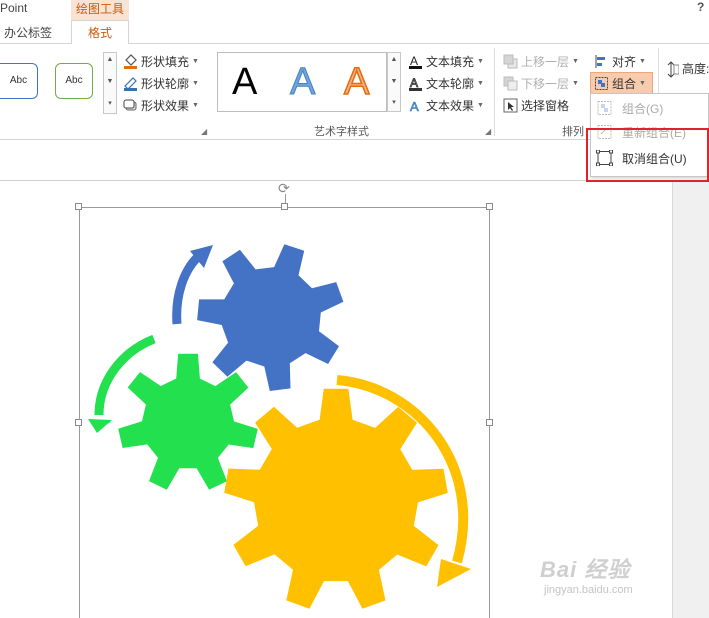 Image resolution: width=709 pixels, height=618 pixels. I want to click on text-fill-button: A 文本填充 ▼, so click(446, 61).